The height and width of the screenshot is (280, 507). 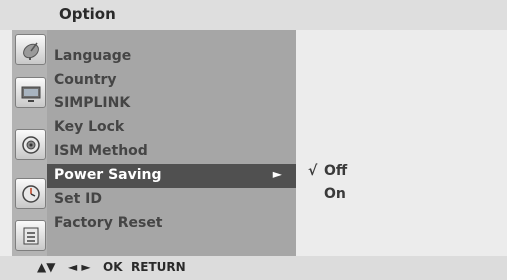 What do you see at coordinates (108, 175) in the screenshot?
I see `menu-item-label: Power Saving` at bounding box center [108, 175].